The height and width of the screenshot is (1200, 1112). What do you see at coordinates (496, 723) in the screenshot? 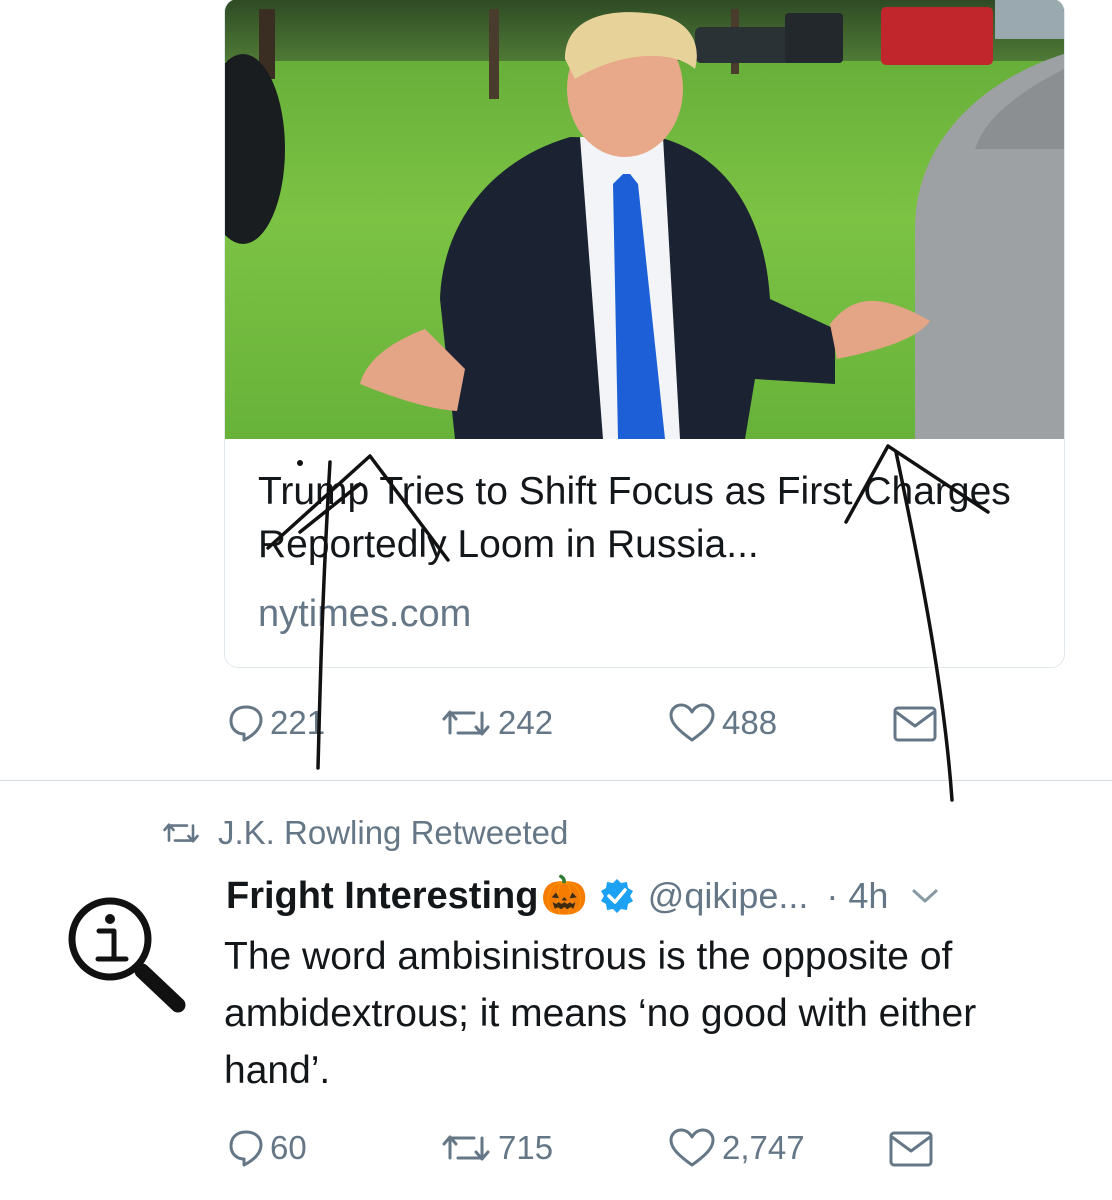
I see `retweet-button: 242` at bounding box center [496, 723].